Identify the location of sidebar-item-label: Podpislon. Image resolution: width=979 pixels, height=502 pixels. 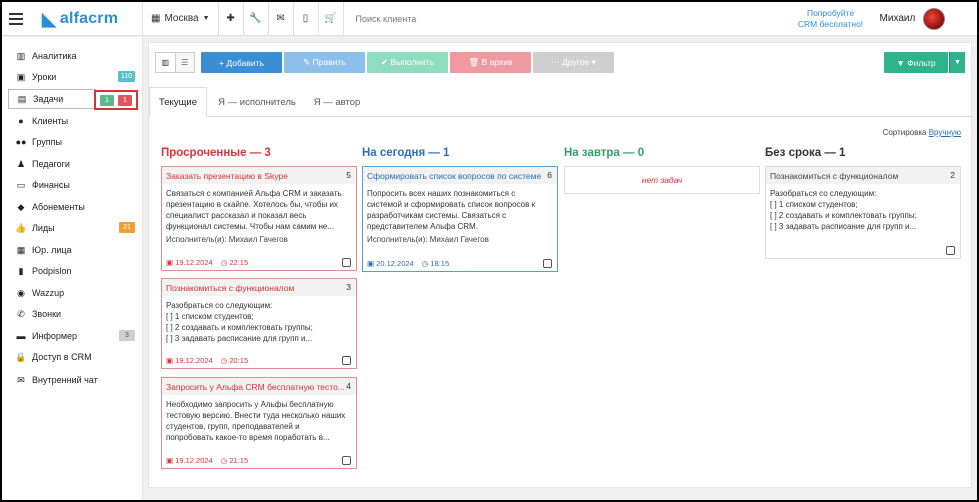
(52, 271).